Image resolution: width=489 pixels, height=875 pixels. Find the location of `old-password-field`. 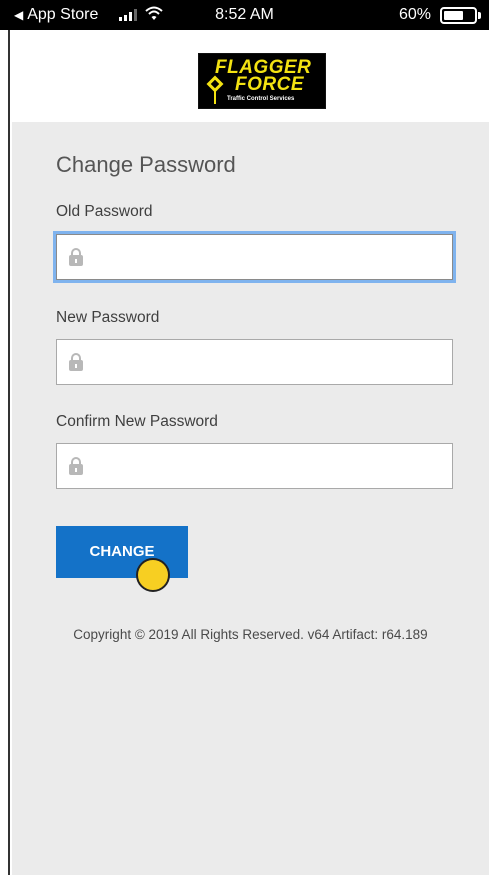

old-password-field is located at coordinates (254, 257).